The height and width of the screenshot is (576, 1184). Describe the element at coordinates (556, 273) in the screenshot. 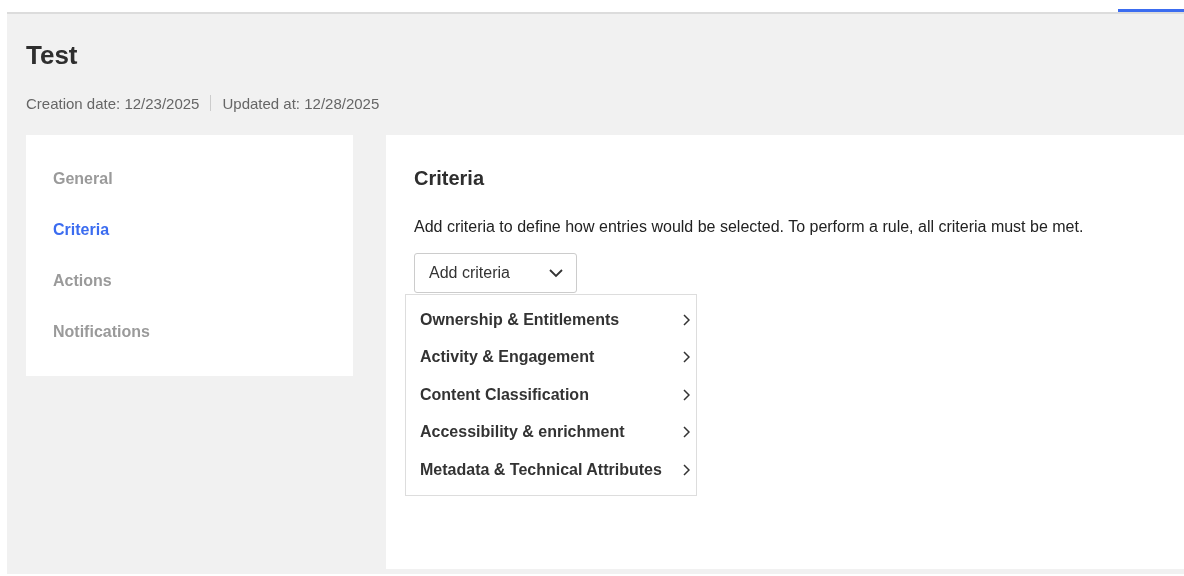

I see `caret-icon` at that location.